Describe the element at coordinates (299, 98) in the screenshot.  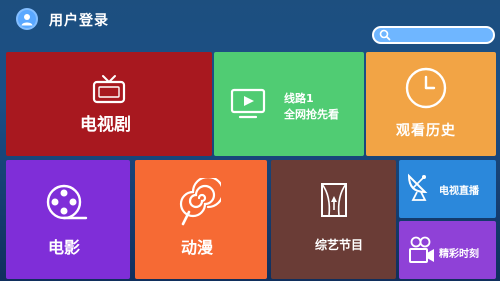
I see `tile-line-title: 线路1` at that location.